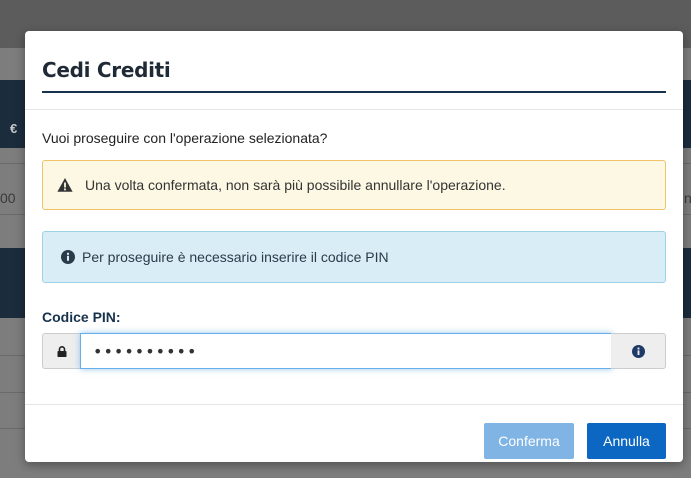 Image resolution: width=691 pixels, height=478 pixels. What do you see at coordinates (529, 441) in the screenshot?
I see `confirm-button: Conferma` at bounding box center [529, 441].